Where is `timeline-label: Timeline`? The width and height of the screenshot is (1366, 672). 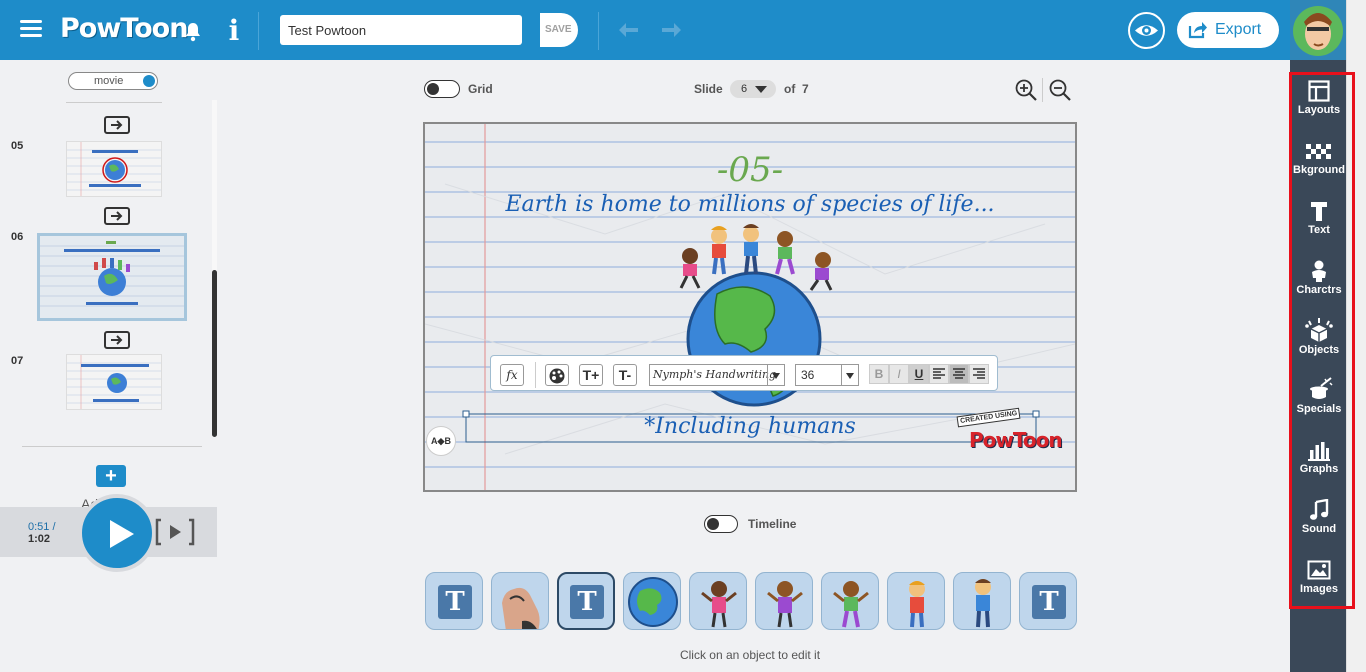 timeline-label: Timeline is located at coordinates (772, 524).